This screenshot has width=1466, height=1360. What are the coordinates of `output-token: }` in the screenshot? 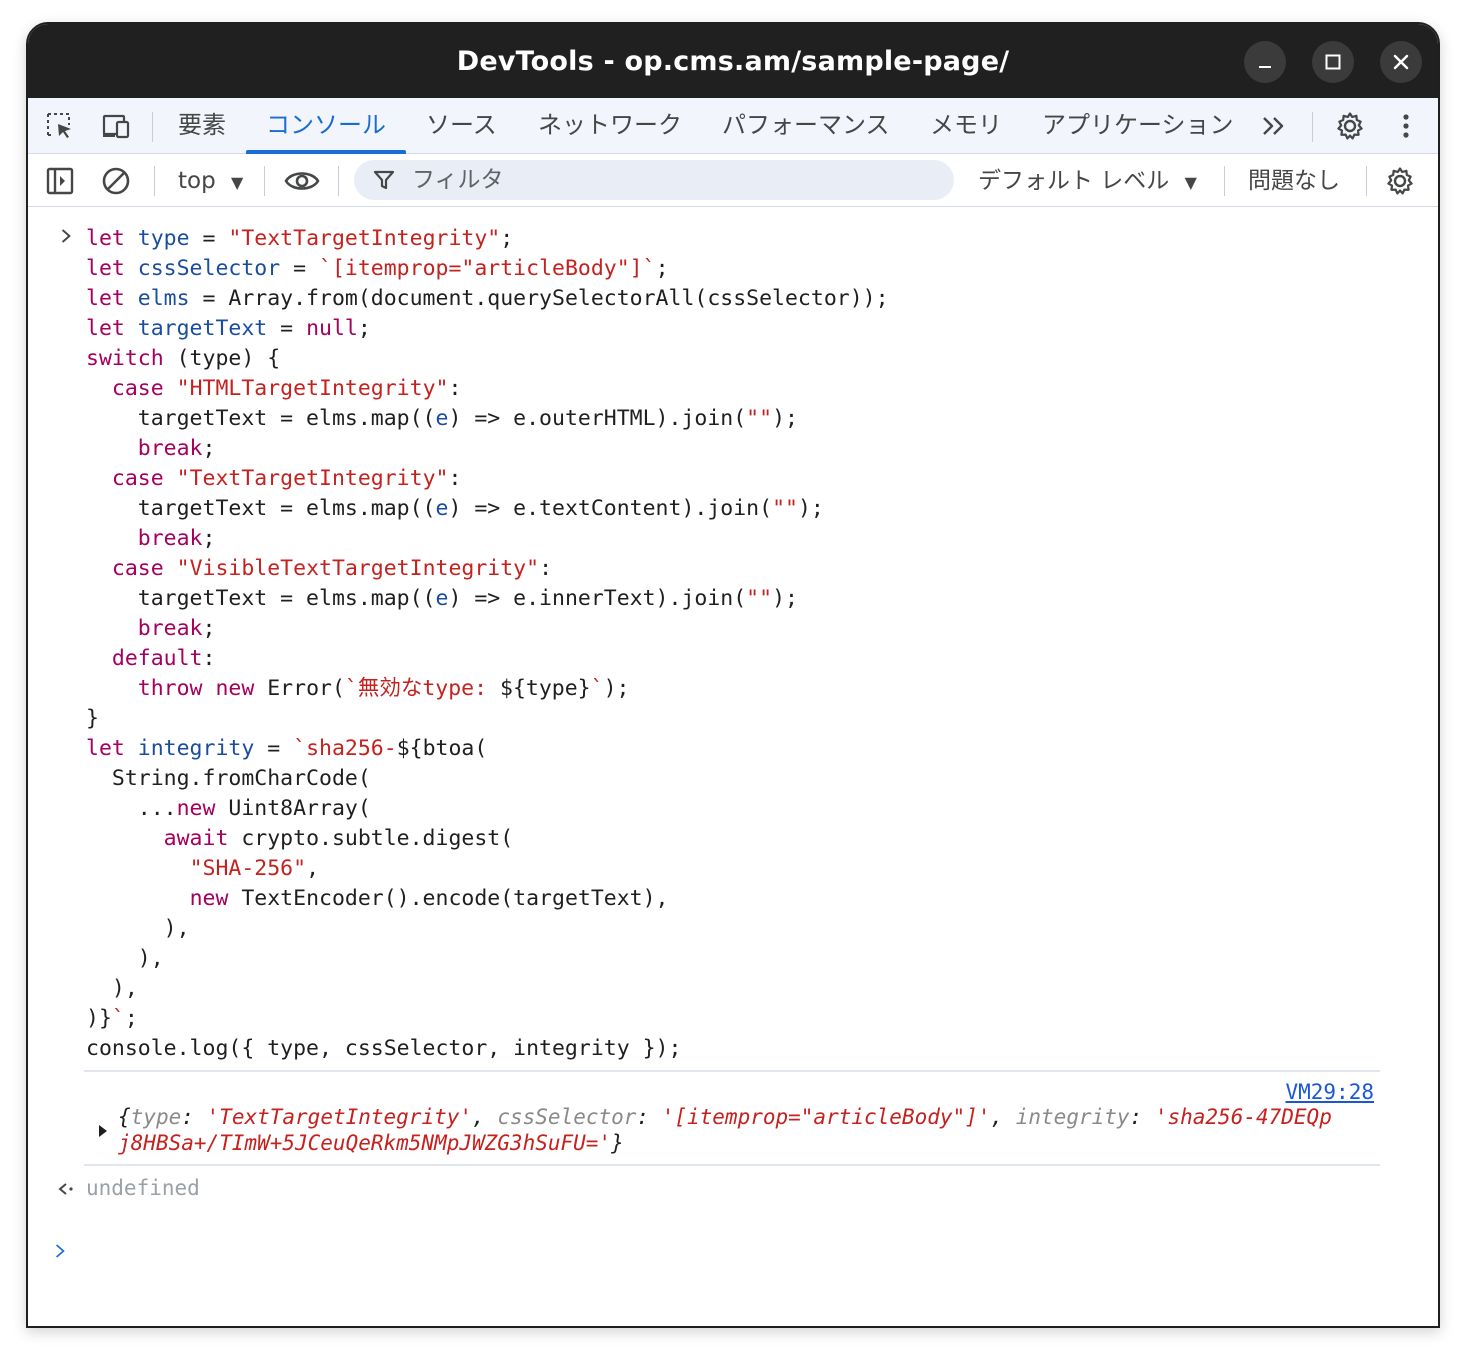 It's located at (617, 1143).